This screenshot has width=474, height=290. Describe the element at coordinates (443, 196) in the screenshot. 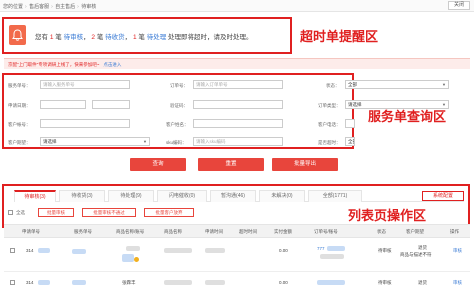

I see `system-config-button: 系统配置` at that location.